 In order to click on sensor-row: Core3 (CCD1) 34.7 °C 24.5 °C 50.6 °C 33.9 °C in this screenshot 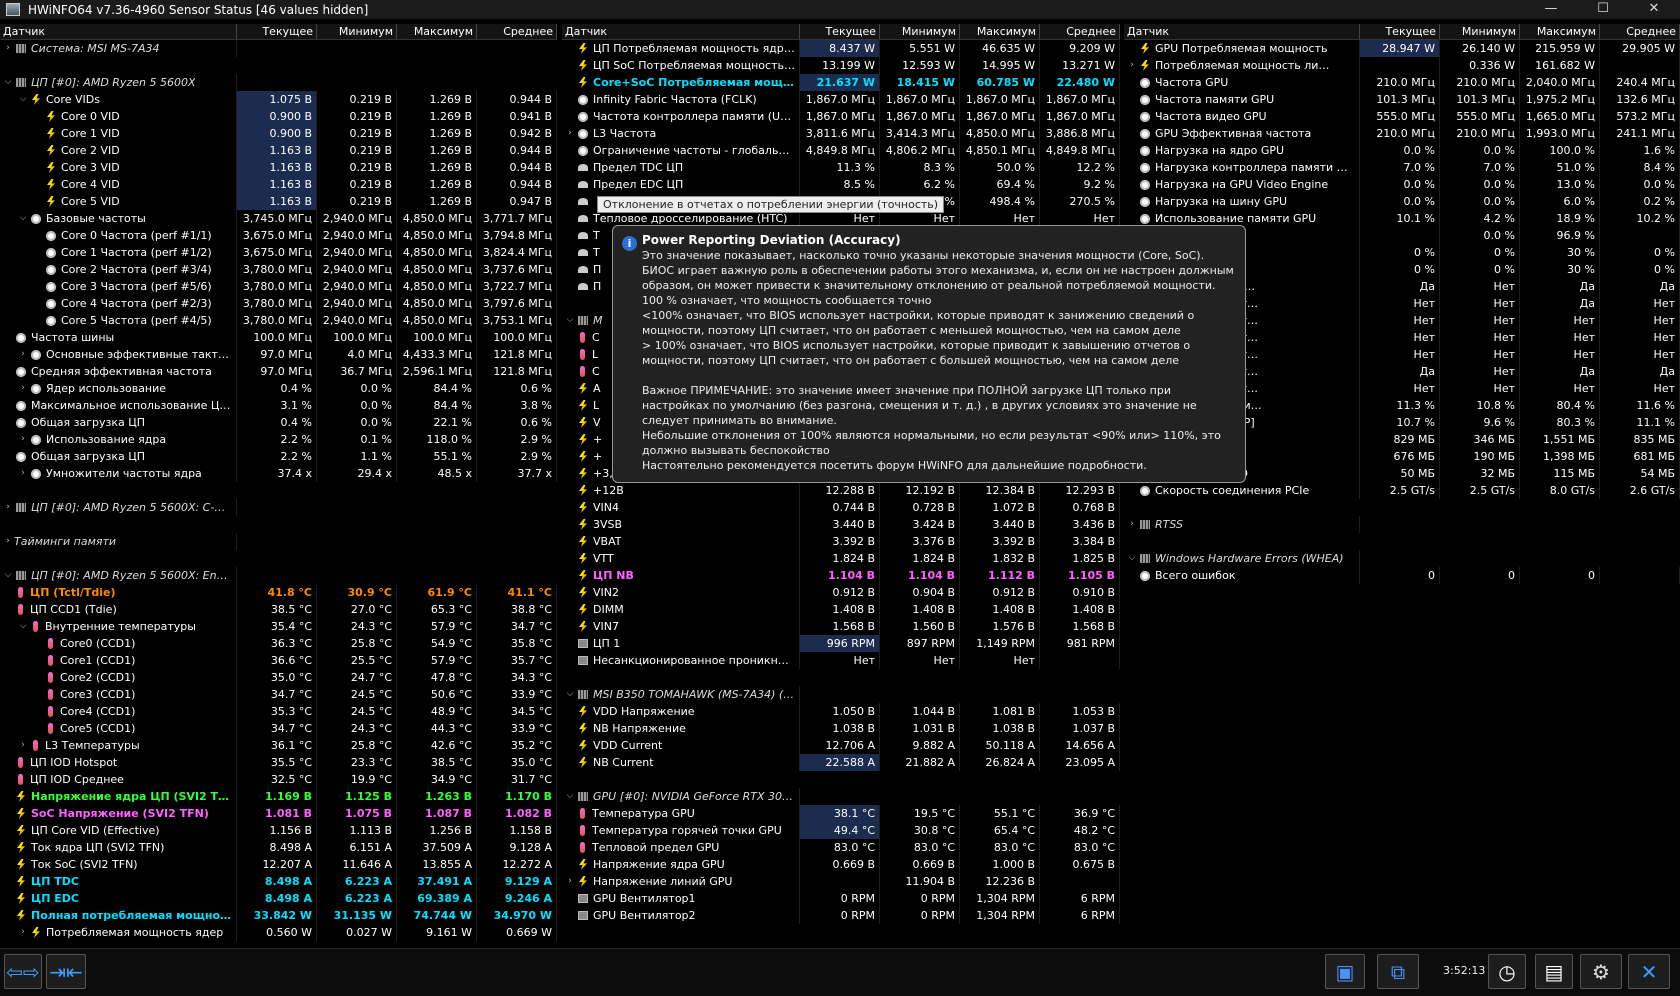, I will do `click(278, 694)`.